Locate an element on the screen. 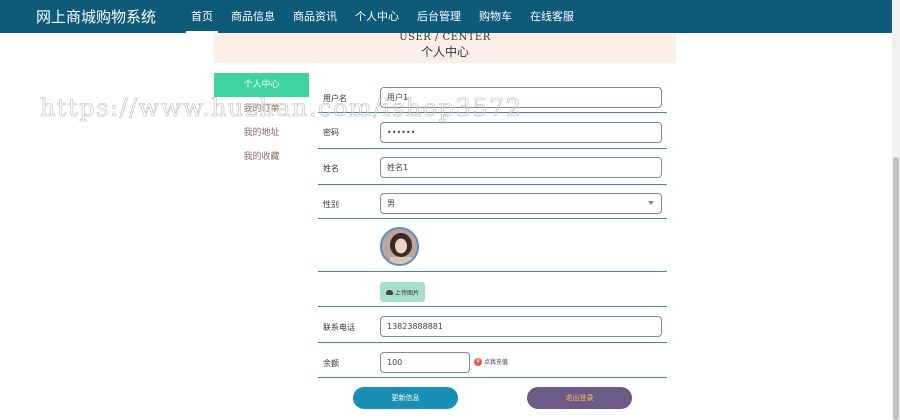 The width and height of the screenshot is (900, 420). username-label: 用户名 is located at coordinates (335, 98).